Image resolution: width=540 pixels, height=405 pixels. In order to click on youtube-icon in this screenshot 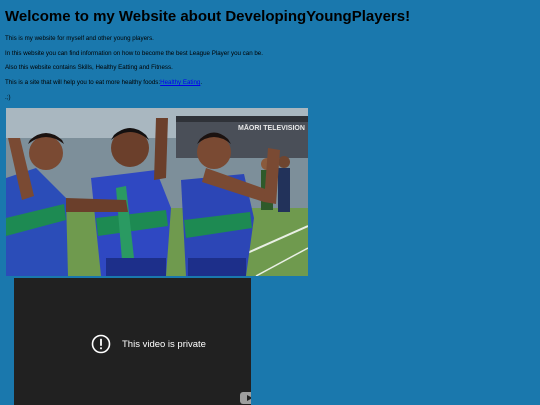, I will do `click(245, 398)`.